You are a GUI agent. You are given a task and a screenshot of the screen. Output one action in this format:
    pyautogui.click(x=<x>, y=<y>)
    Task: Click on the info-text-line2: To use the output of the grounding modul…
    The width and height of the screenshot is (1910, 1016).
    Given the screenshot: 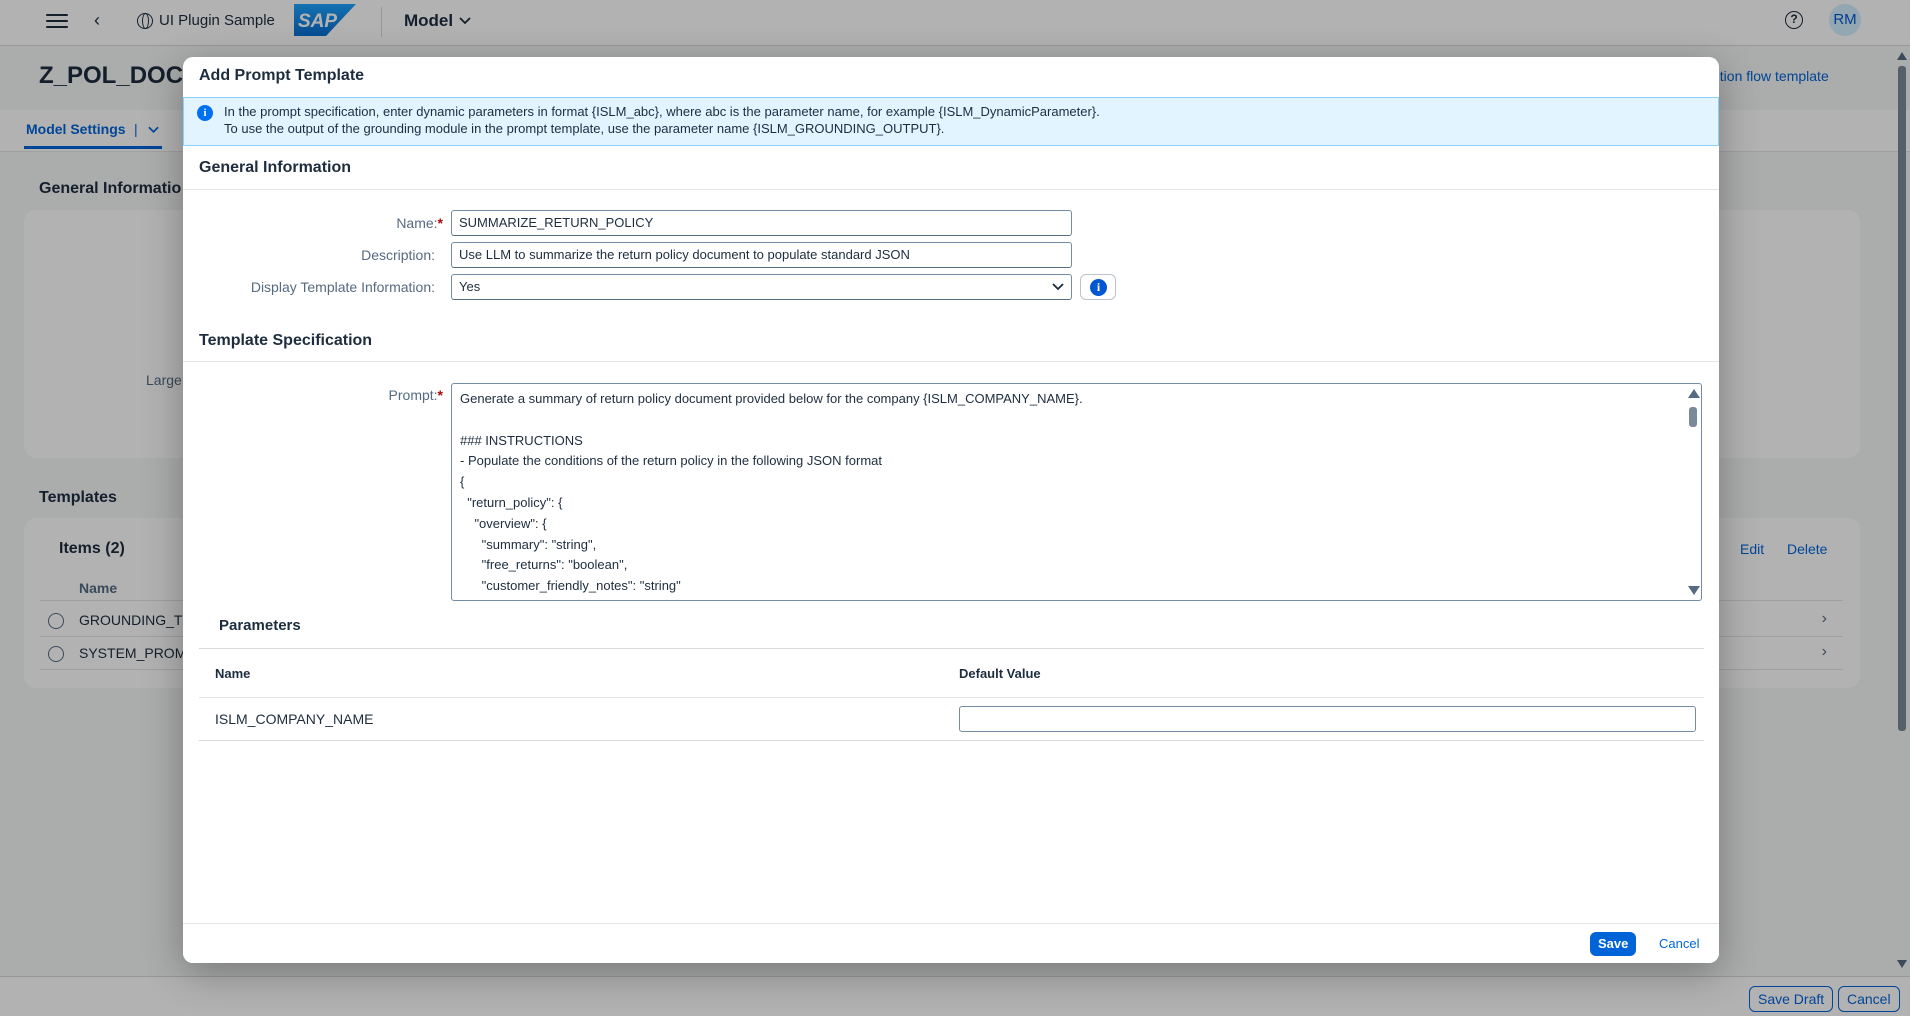 What is the action you would take?
    pyautogui.click(x=584, y=128)
    